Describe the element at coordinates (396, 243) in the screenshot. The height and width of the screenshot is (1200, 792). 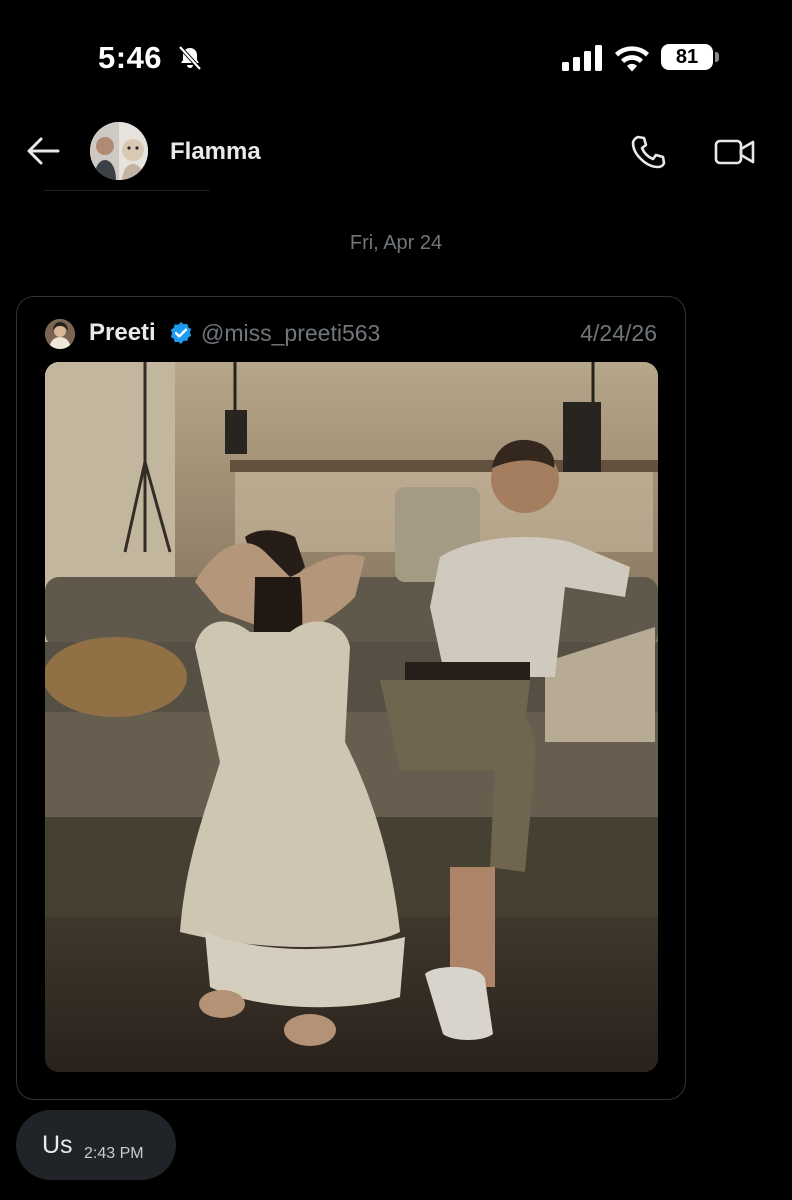
I see `date-separator: Fri, Apr 24` at that location.